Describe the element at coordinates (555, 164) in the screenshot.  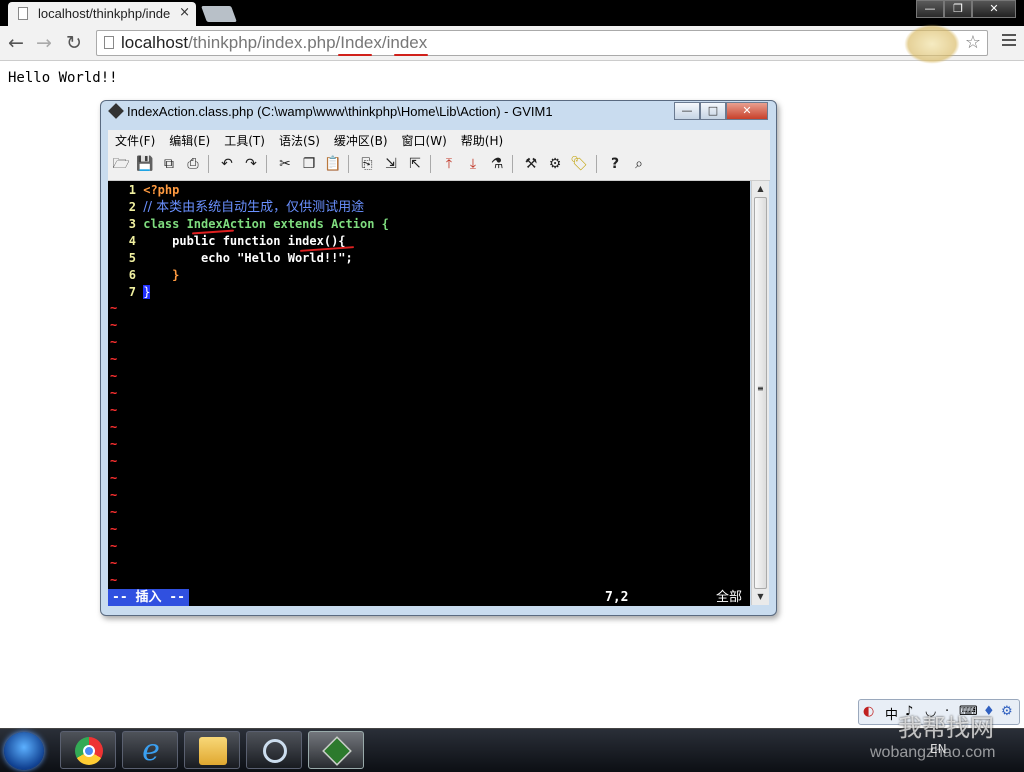
I see `shell-icon: ⚙` at that location.